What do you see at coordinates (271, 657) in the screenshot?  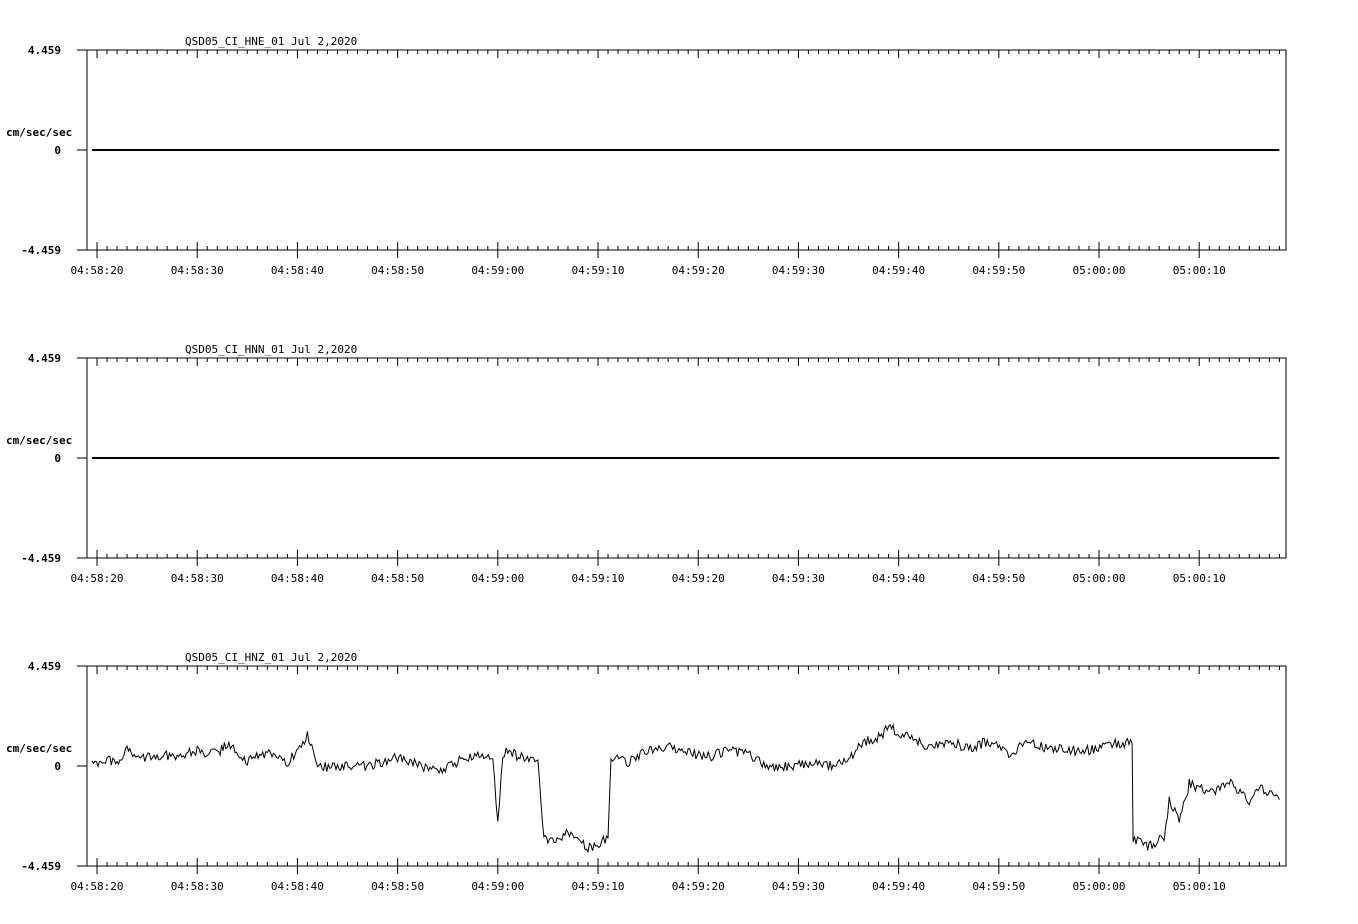 I see `chart-title: QSD05_CI_HNZ_01 Jul 2,2020` at bounding box center [271, 657].